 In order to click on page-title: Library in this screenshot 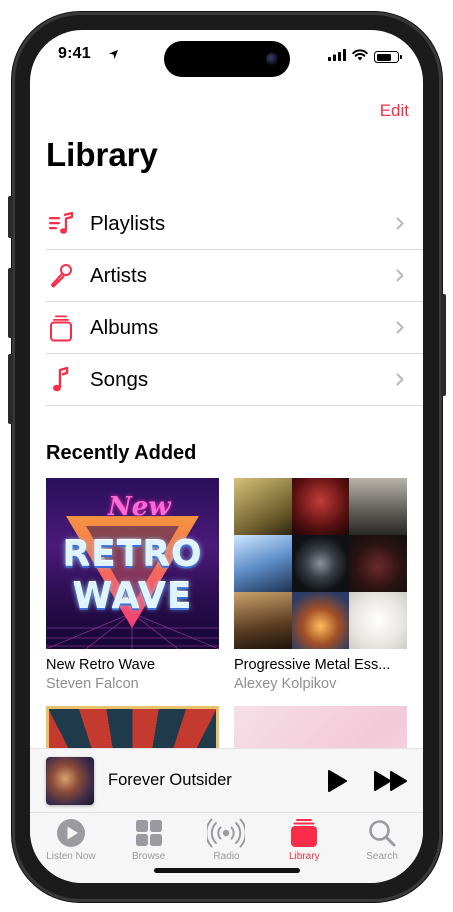, I will do `click(102, 154)`.